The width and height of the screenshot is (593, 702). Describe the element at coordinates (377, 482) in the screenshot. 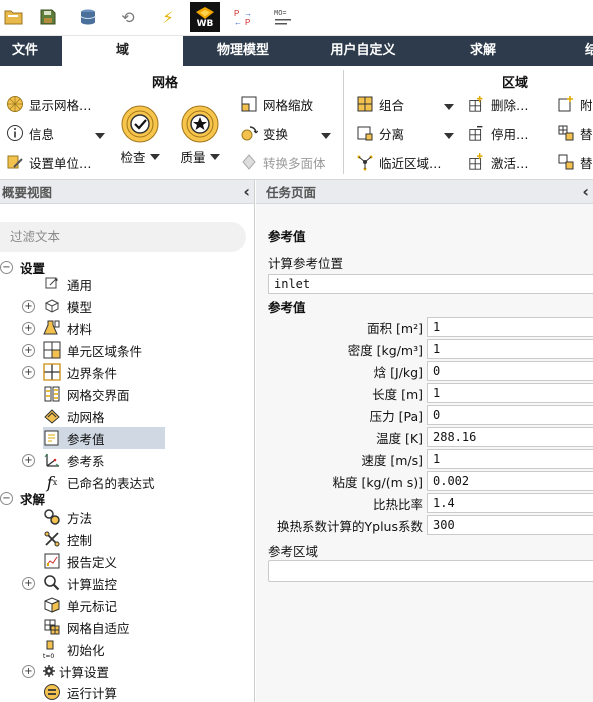

I see `viscosity-label: 粘度 [kg/(m s)]` at that location.